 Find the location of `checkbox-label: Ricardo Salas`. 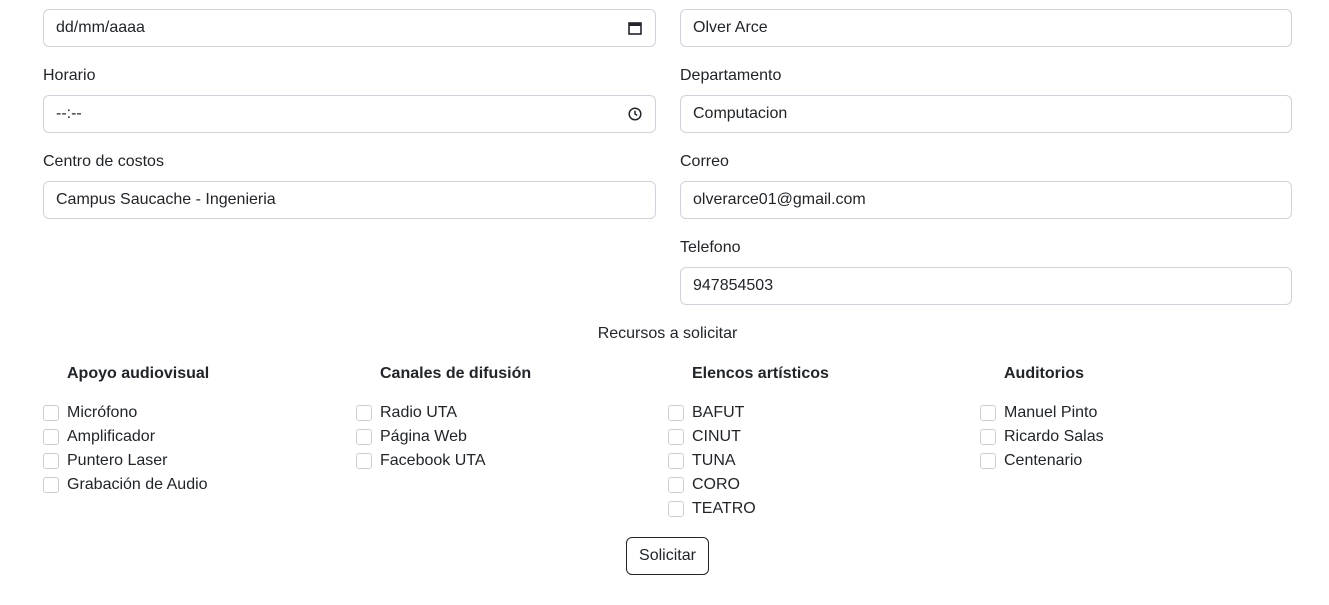

checkbox-label: Ricardo Salas is located at coordinates (1054, 436).